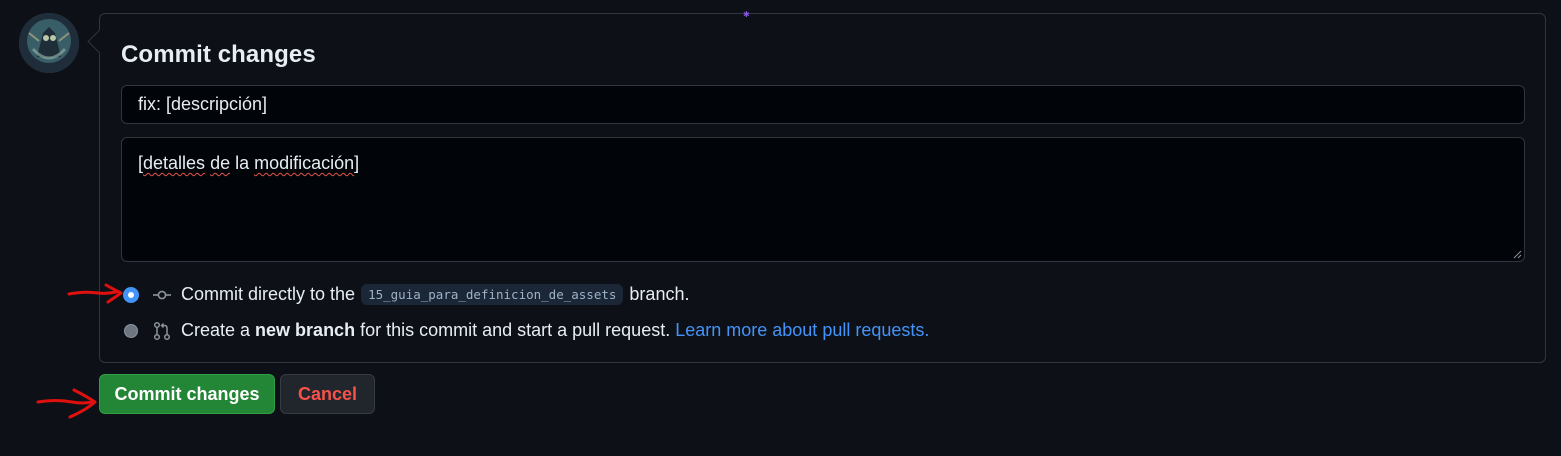  Describe the element at coordinates (659, 294) in the screenshot. I see `commit-direct-suffix: branch.` at that location.